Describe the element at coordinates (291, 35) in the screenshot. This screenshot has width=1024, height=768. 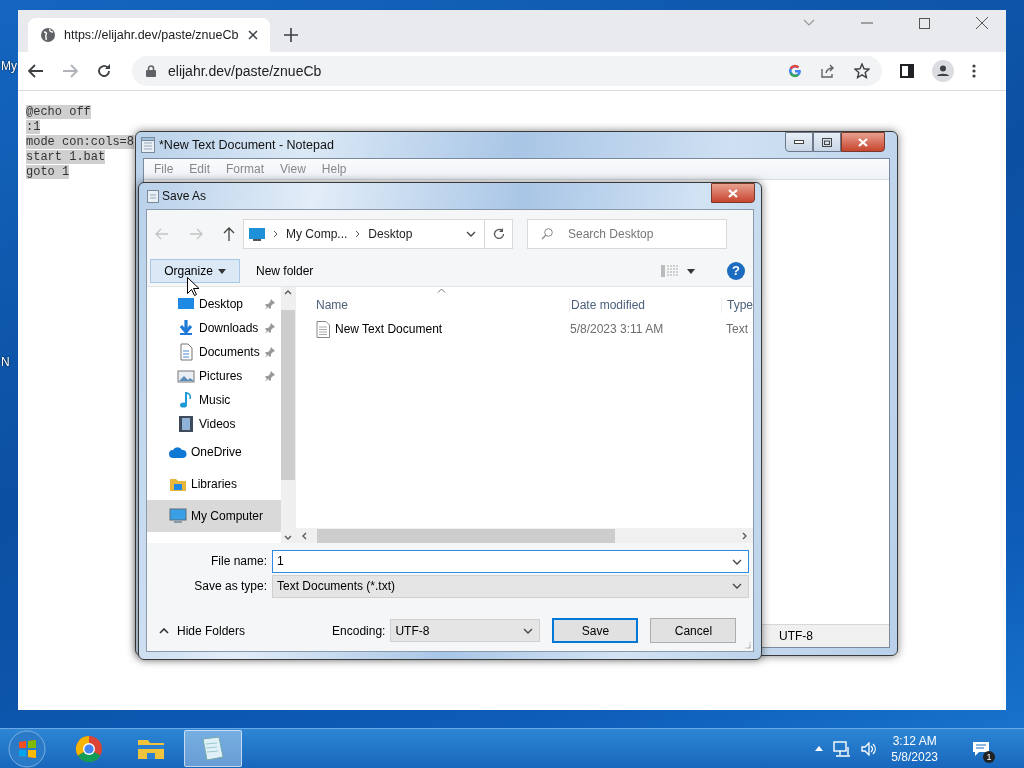
I see `plus-icon` at that location.